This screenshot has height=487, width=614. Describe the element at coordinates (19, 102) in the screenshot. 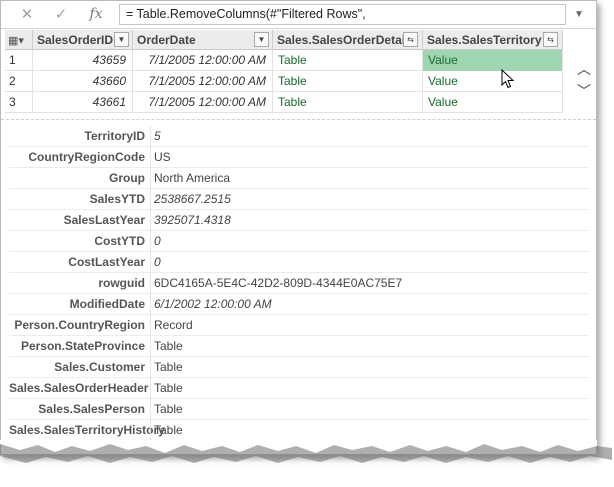

I see `row-number: 3` at that location.